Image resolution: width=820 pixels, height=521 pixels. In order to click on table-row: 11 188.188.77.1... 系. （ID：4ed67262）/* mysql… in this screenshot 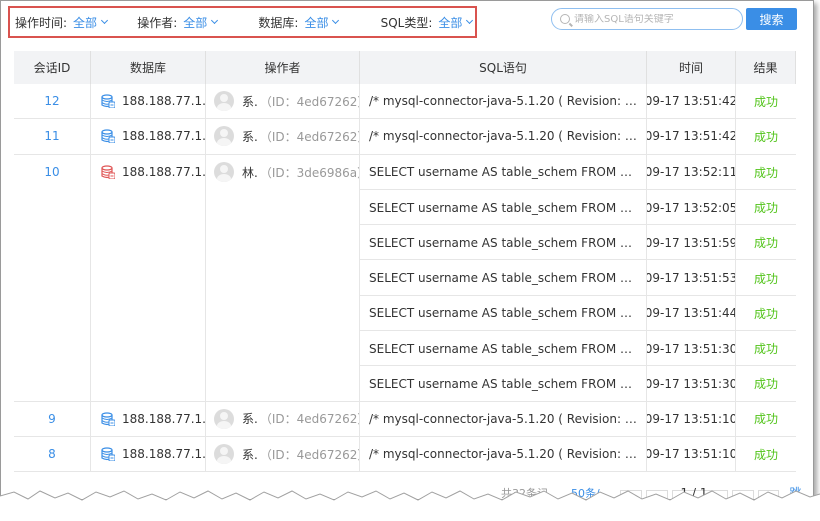, I will do `click(405, 137)`.